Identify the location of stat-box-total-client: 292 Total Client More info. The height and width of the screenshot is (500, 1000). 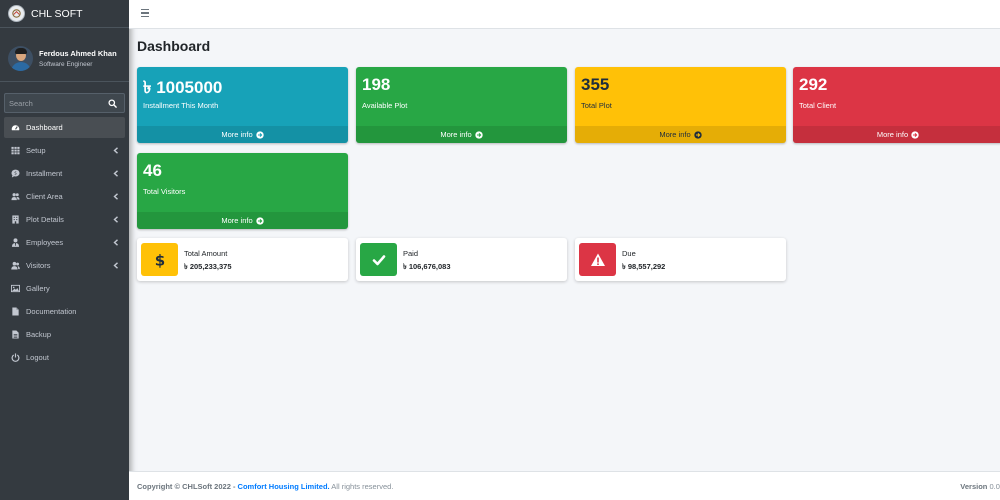
(896, 105).